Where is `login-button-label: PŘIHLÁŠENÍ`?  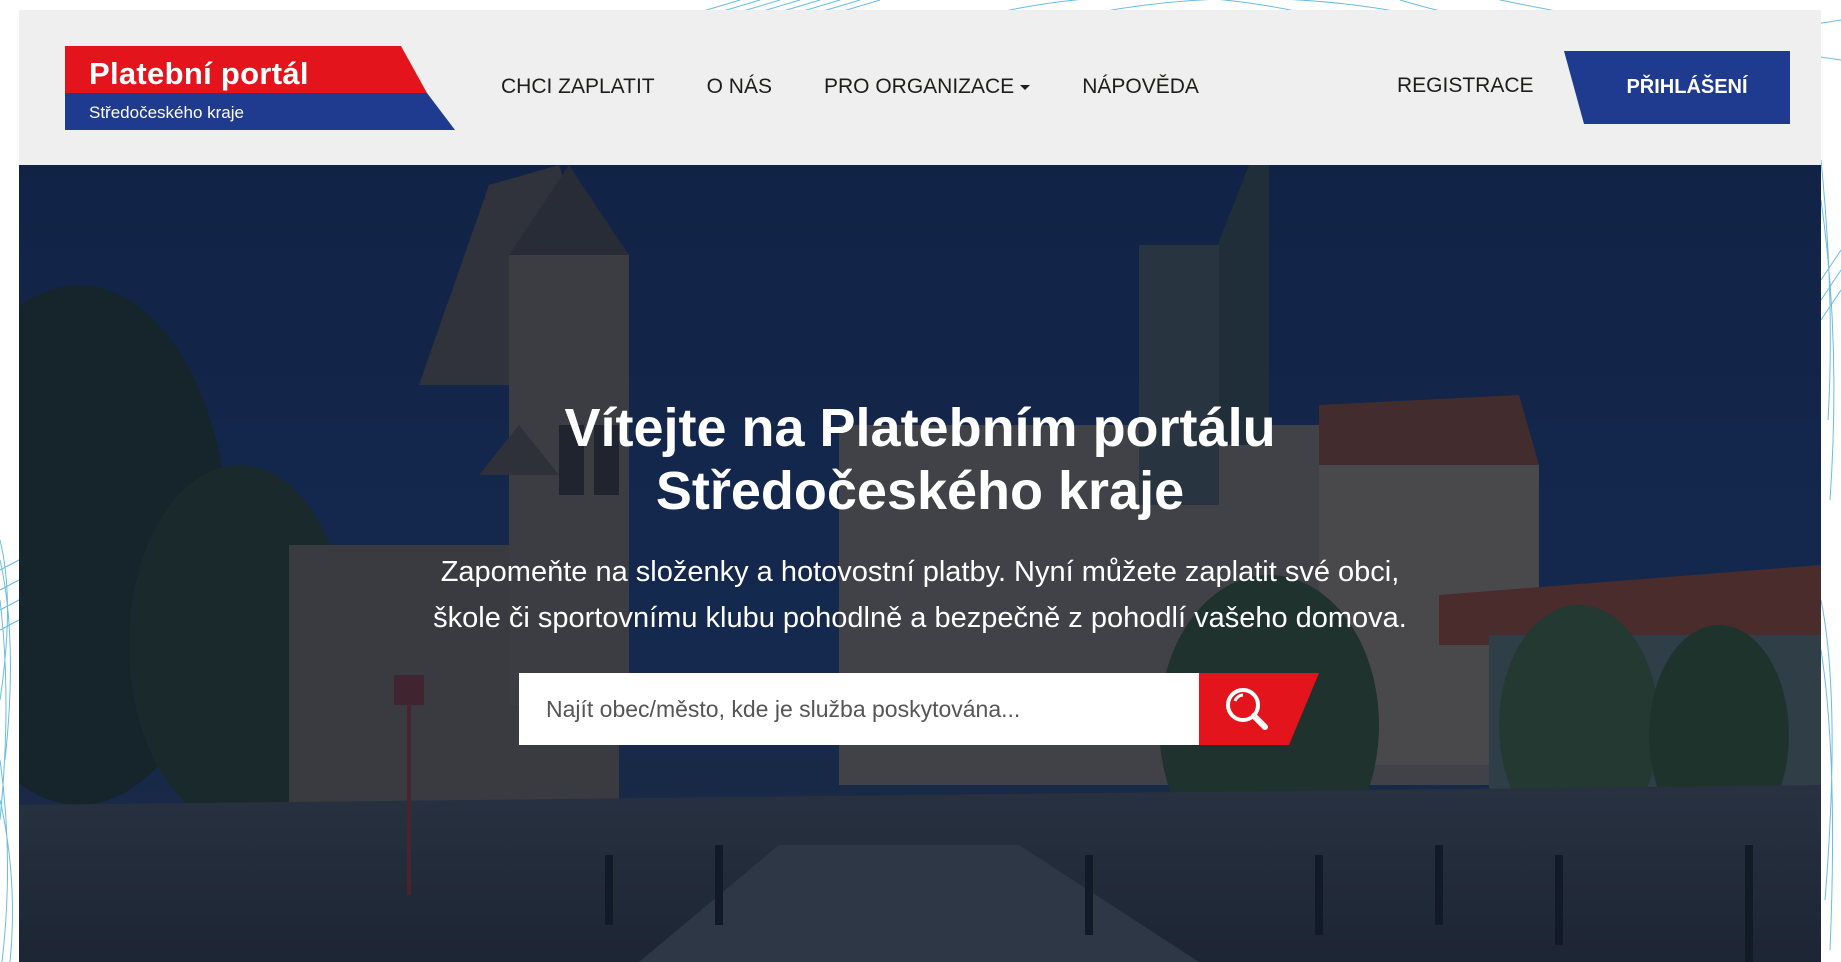 login-button-label: PŘIHLÁŠENÍ is located at coordinates (1687, 87).